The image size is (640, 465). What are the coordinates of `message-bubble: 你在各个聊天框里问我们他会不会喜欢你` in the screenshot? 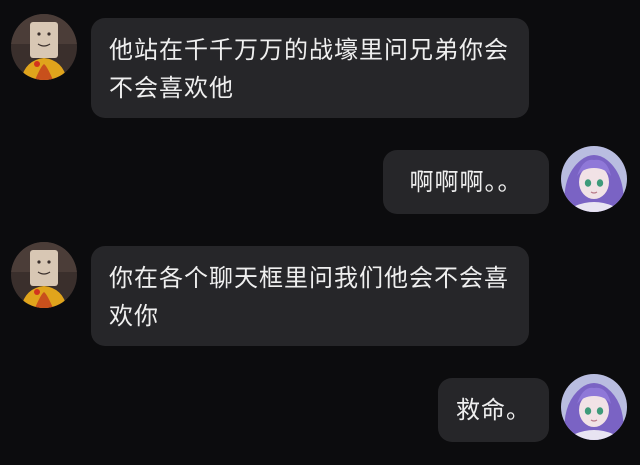 It's located at (310, 296).